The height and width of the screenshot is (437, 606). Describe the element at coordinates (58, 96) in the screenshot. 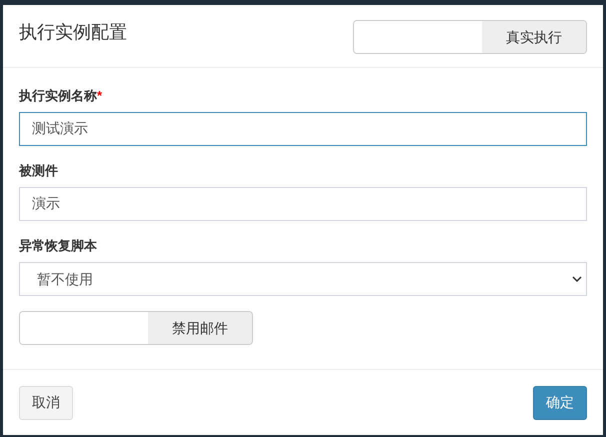

I see `field-label: 执行实例名称` at that location.